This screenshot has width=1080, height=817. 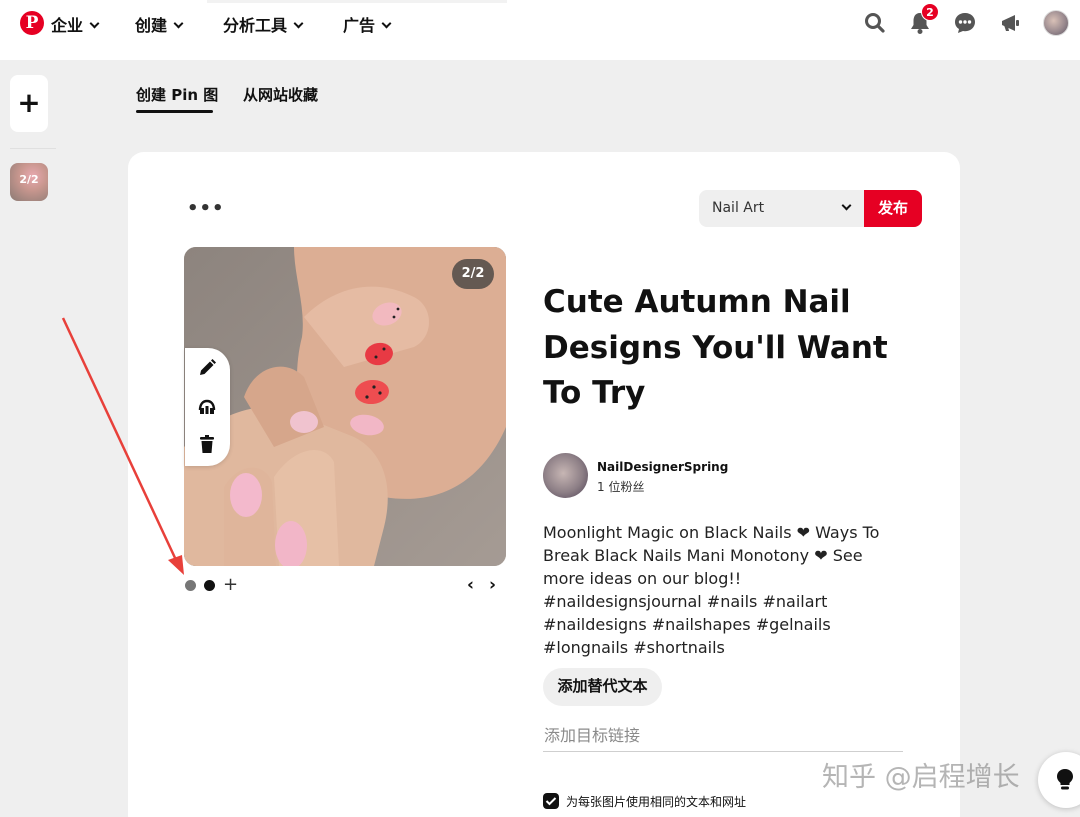 What do you see at coordinates (280, 94) in the screenshot?
I see `tab-save-from-site: 从网站收藏` at bounding box center [280, 94].